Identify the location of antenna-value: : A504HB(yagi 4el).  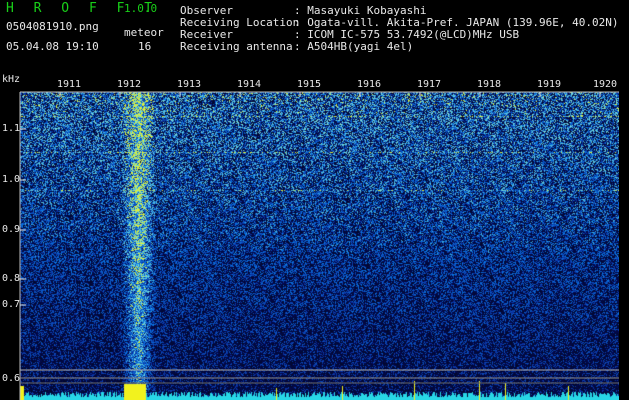
(354, 46).